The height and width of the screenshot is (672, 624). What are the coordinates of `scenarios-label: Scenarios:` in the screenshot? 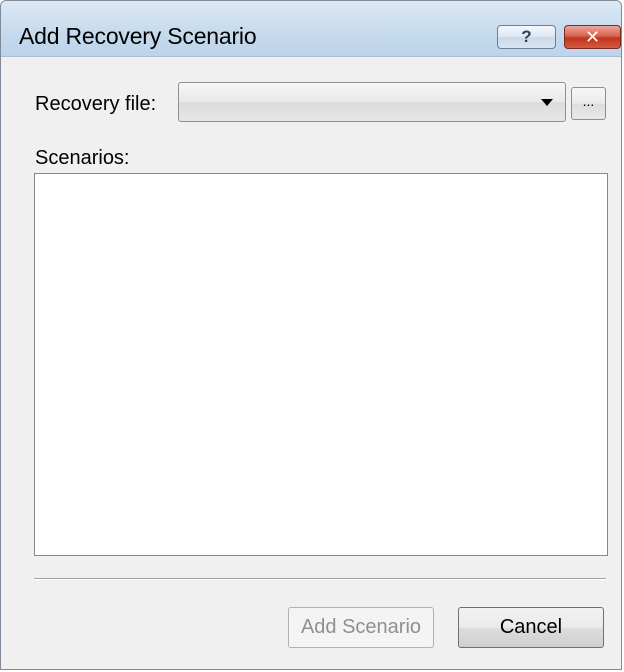 It's located at (82, 158).